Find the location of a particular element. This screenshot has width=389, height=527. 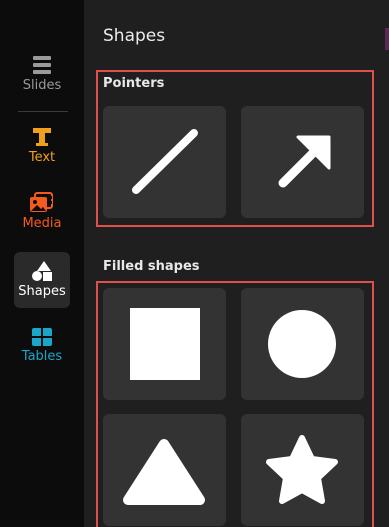

line-icon is located at coordinates (165, 161).